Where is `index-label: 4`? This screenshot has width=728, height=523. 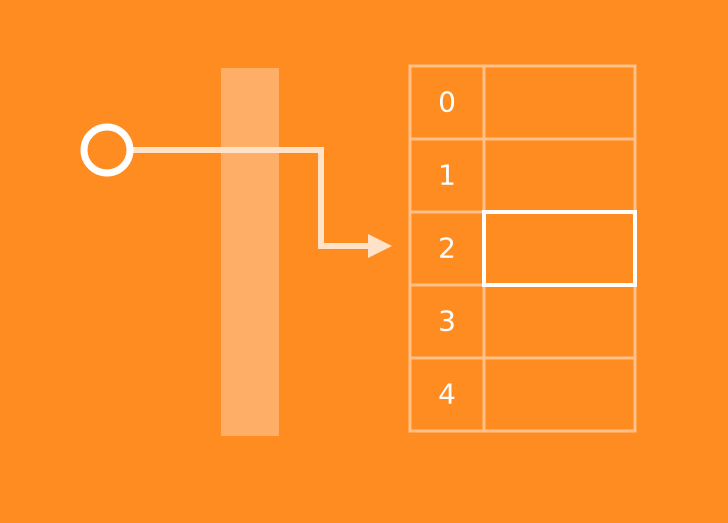
index-label: 4 is located at coordinates (447, 394).